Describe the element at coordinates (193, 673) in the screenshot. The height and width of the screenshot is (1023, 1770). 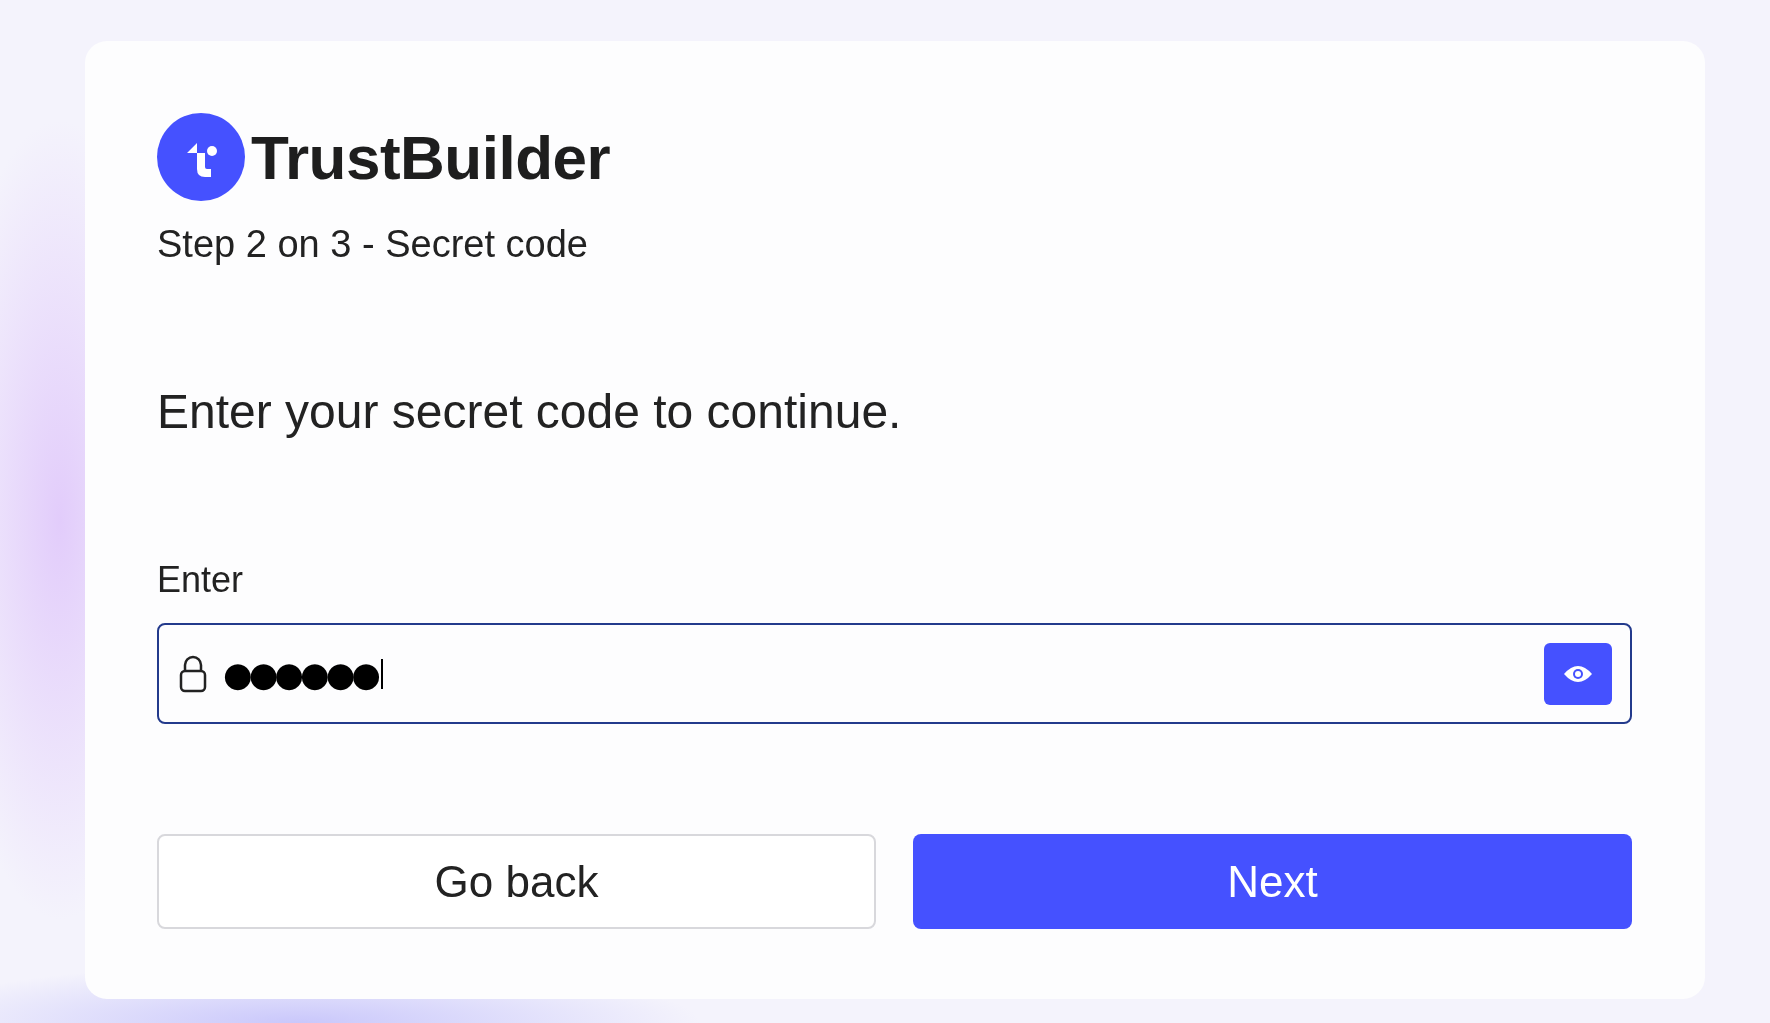
I see `lock-icon` at that location.